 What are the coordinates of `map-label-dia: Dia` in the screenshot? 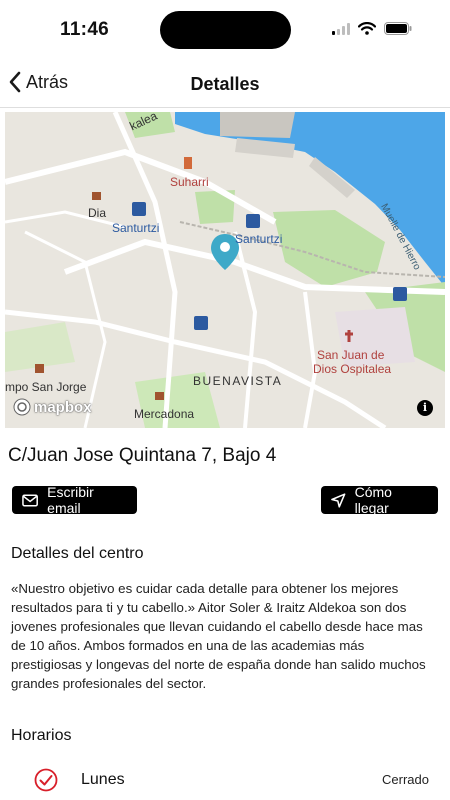 It's located at (97, 213).